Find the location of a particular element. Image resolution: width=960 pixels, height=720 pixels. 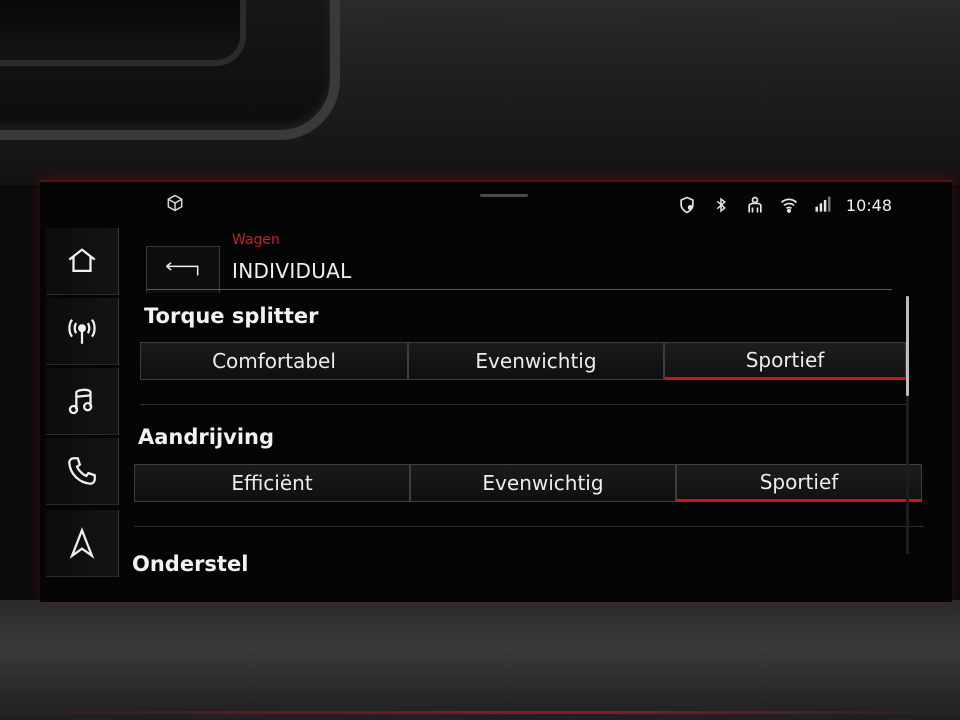

nav-home is located at coordinates (82, 261).